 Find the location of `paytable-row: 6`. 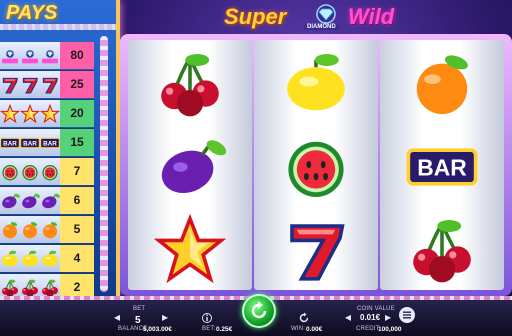

paytable-row: 6 is located at coordinates (47, 201).